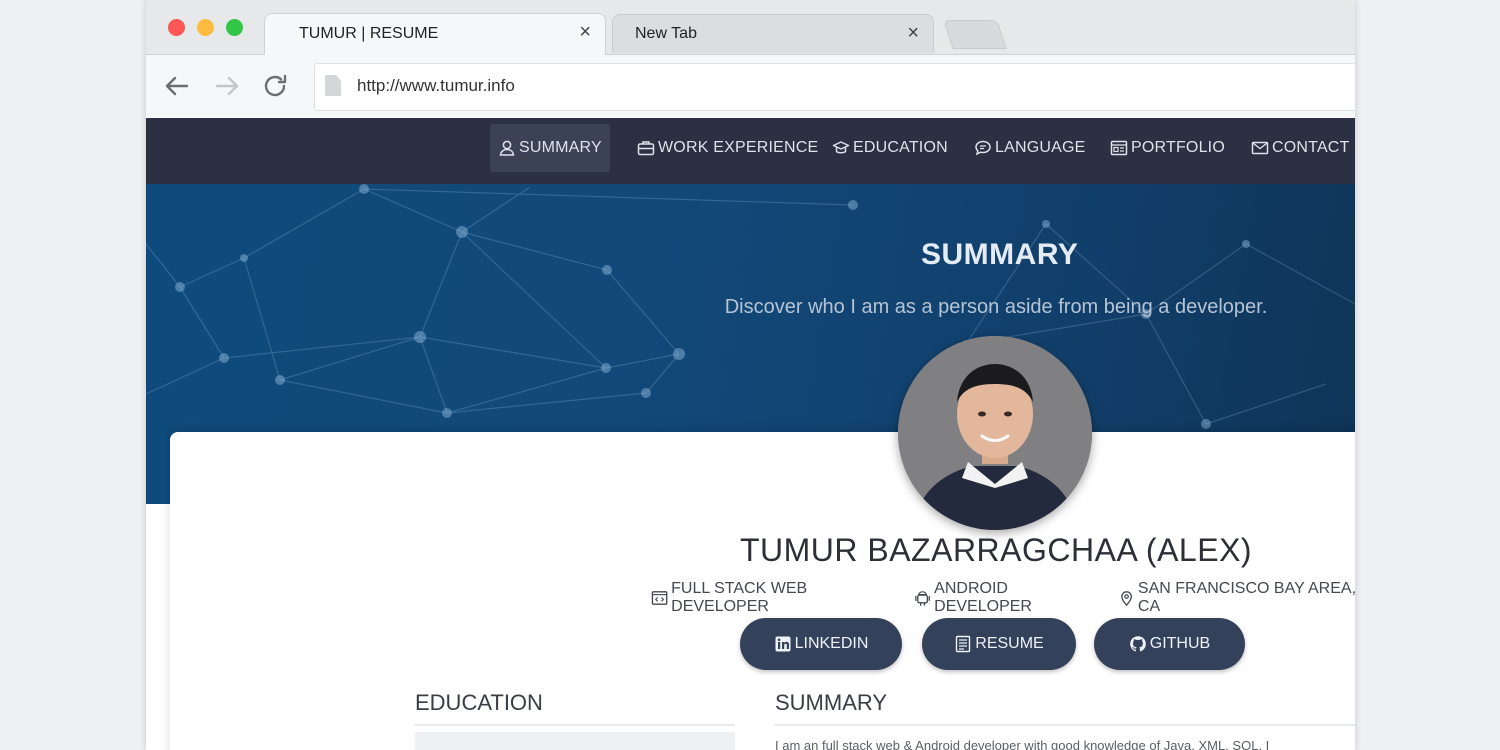  Describe the element at coordinates (507, 148) in the screenshot. I see `user-icon` at that location.